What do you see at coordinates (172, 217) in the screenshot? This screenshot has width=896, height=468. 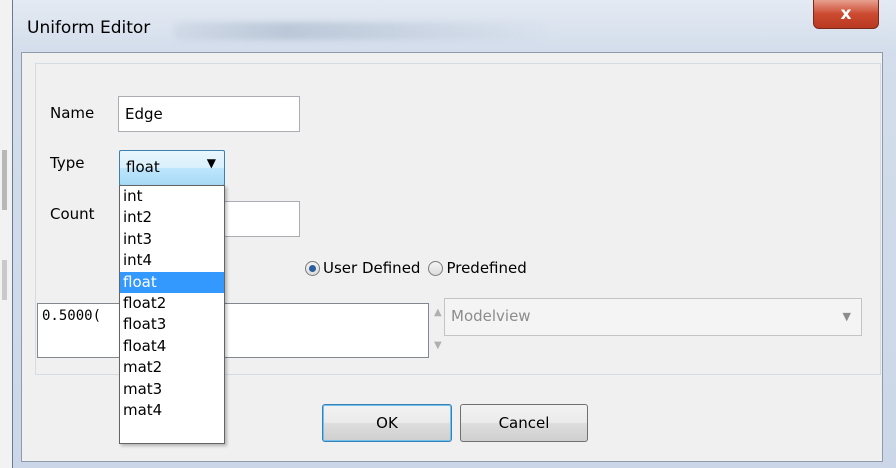 I see `dropdown-option: int2` at bounding box center [172, 217].